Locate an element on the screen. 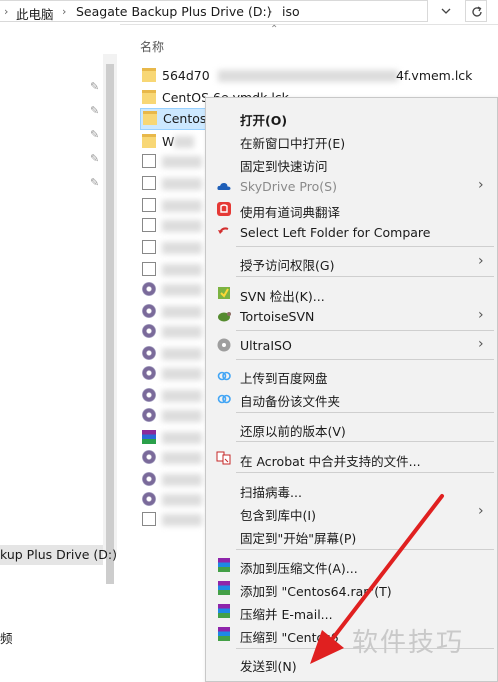  nav-scrollbar is located at coordinates (110, 319).